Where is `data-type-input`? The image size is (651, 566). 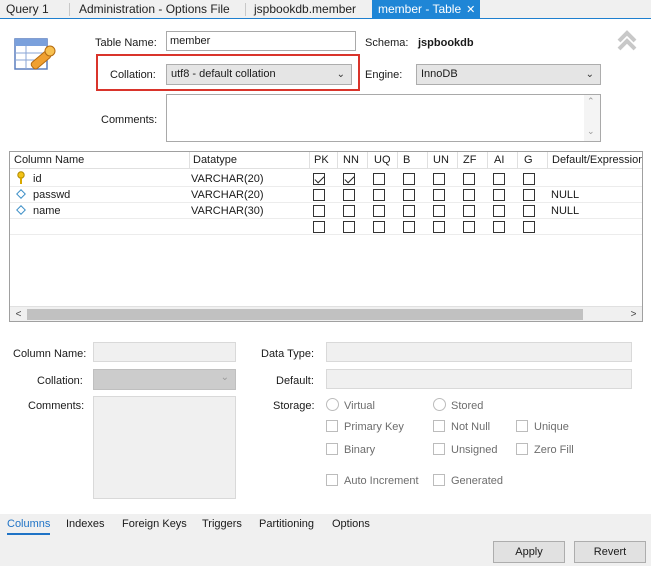 data-type-input is located at coordinates (479, 352).